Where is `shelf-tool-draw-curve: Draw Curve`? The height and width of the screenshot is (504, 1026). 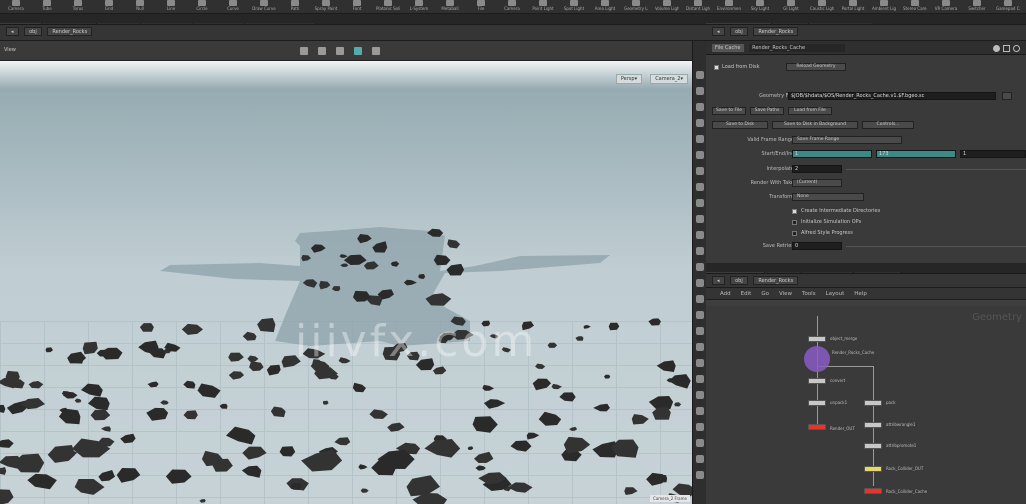
shelf-tool-draw-curve: Draw Curve is located at coordinates (264, 7).